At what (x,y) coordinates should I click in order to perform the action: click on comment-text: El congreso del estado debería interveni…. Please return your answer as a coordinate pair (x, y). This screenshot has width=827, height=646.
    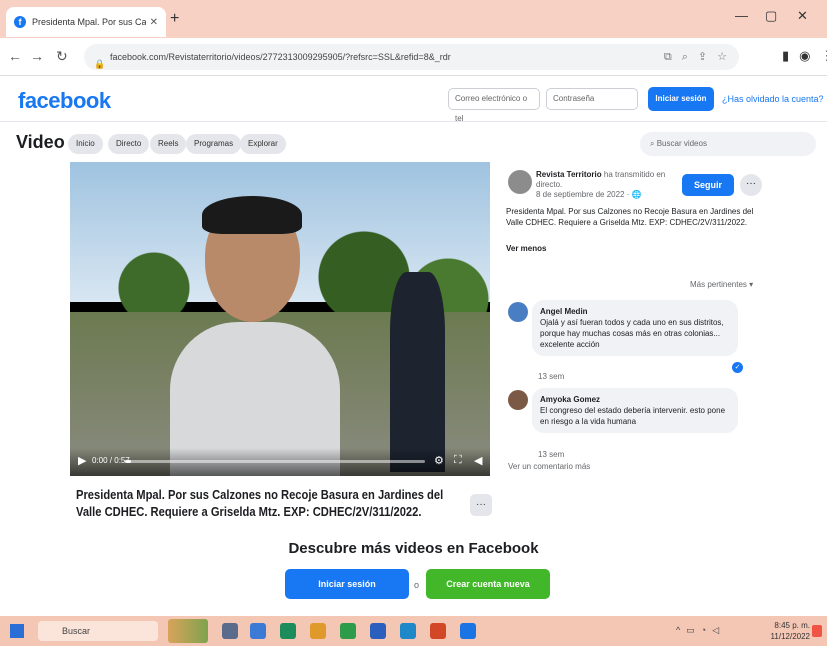
    Looking at the image, I should click on (633, 416).